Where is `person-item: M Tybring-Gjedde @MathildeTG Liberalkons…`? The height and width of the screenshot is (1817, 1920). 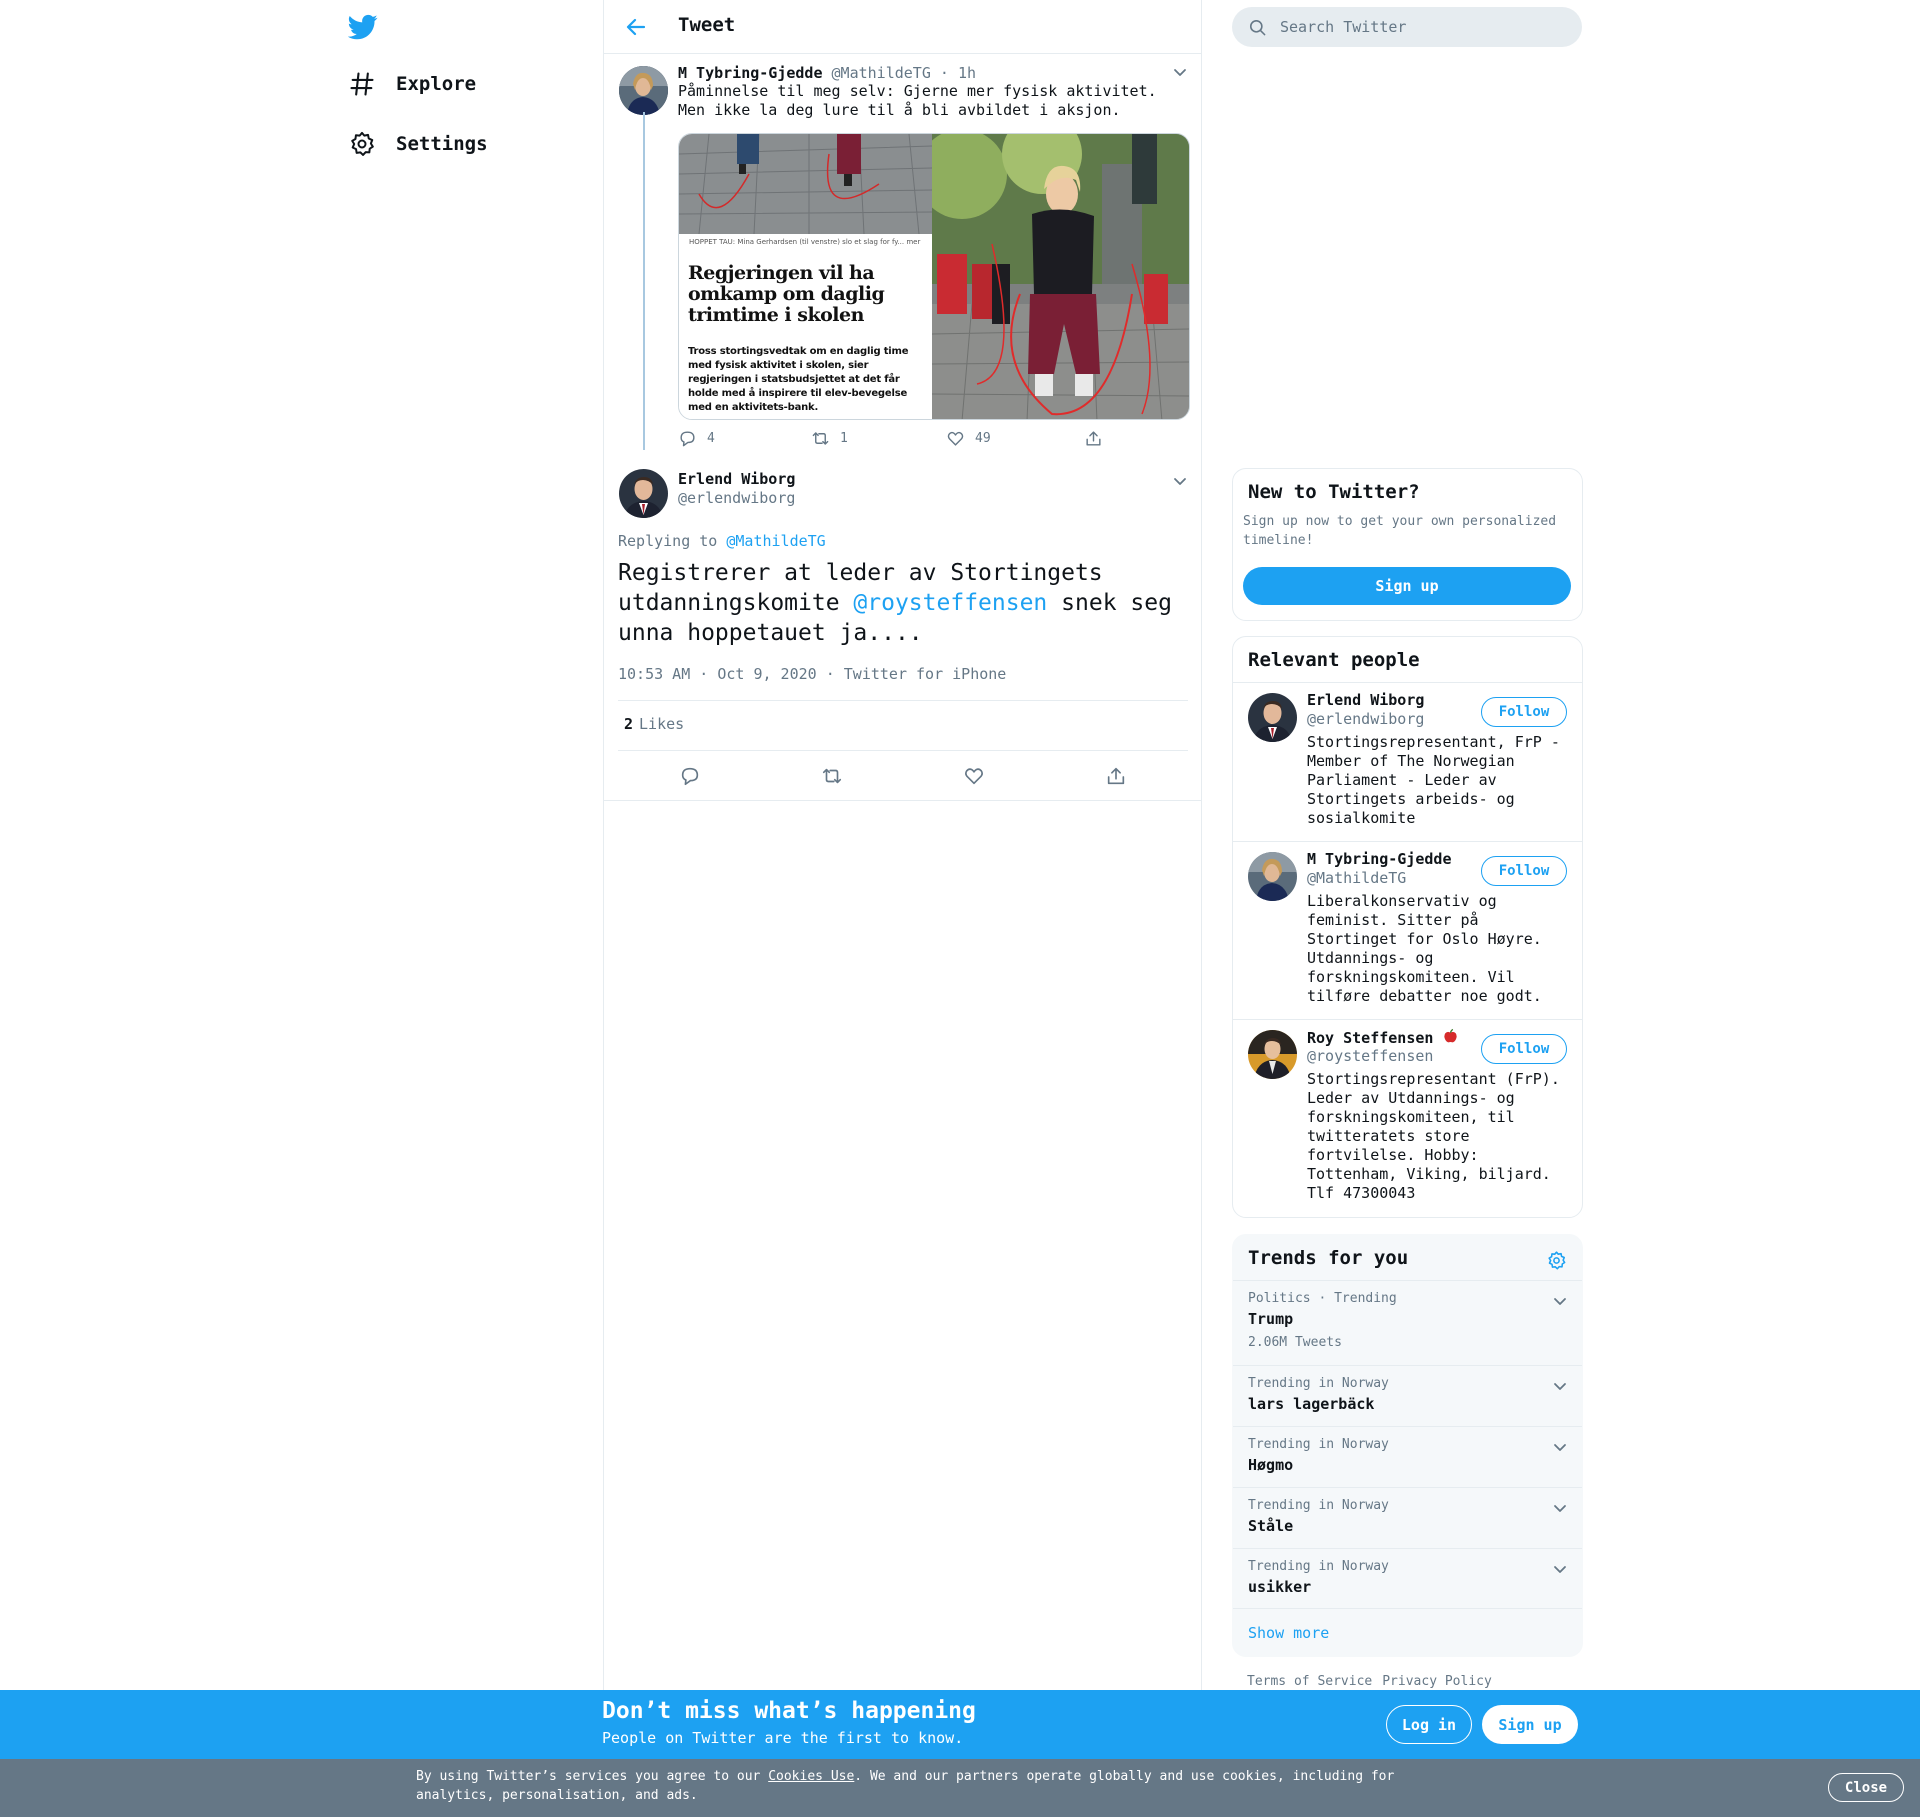
person-item: M Tybring-Gjedde @MathildeTG Liberalkons… is located at coordinates (1407, 930).